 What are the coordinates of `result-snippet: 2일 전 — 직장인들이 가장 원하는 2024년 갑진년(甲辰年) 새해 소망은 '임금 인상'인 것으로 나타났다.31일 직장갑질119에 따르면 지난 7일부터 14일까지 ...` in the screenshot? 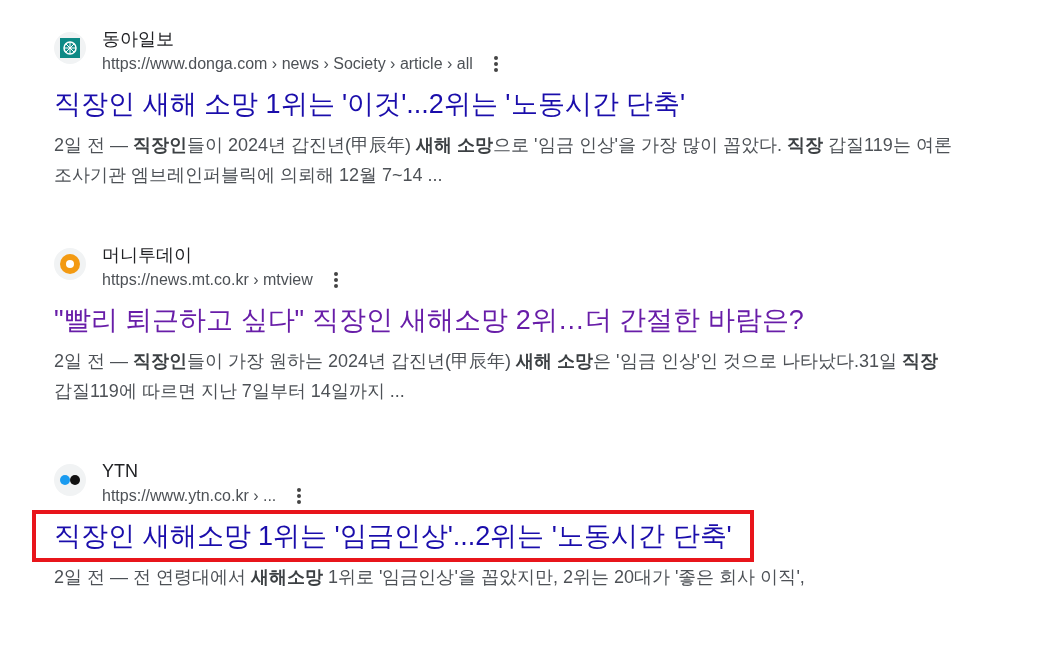 It's located at (496, 376).